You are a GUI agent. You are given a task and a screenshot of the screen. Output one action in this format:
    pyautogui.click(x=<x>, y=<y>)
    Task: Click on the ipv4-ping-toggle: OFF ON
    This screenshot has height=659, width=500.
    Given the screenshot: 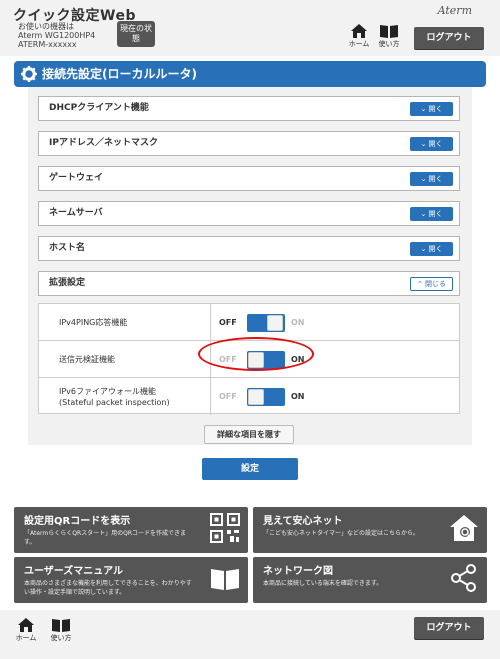 What is the action you would take?
    pyautogui.click(x=269, y=323)
    